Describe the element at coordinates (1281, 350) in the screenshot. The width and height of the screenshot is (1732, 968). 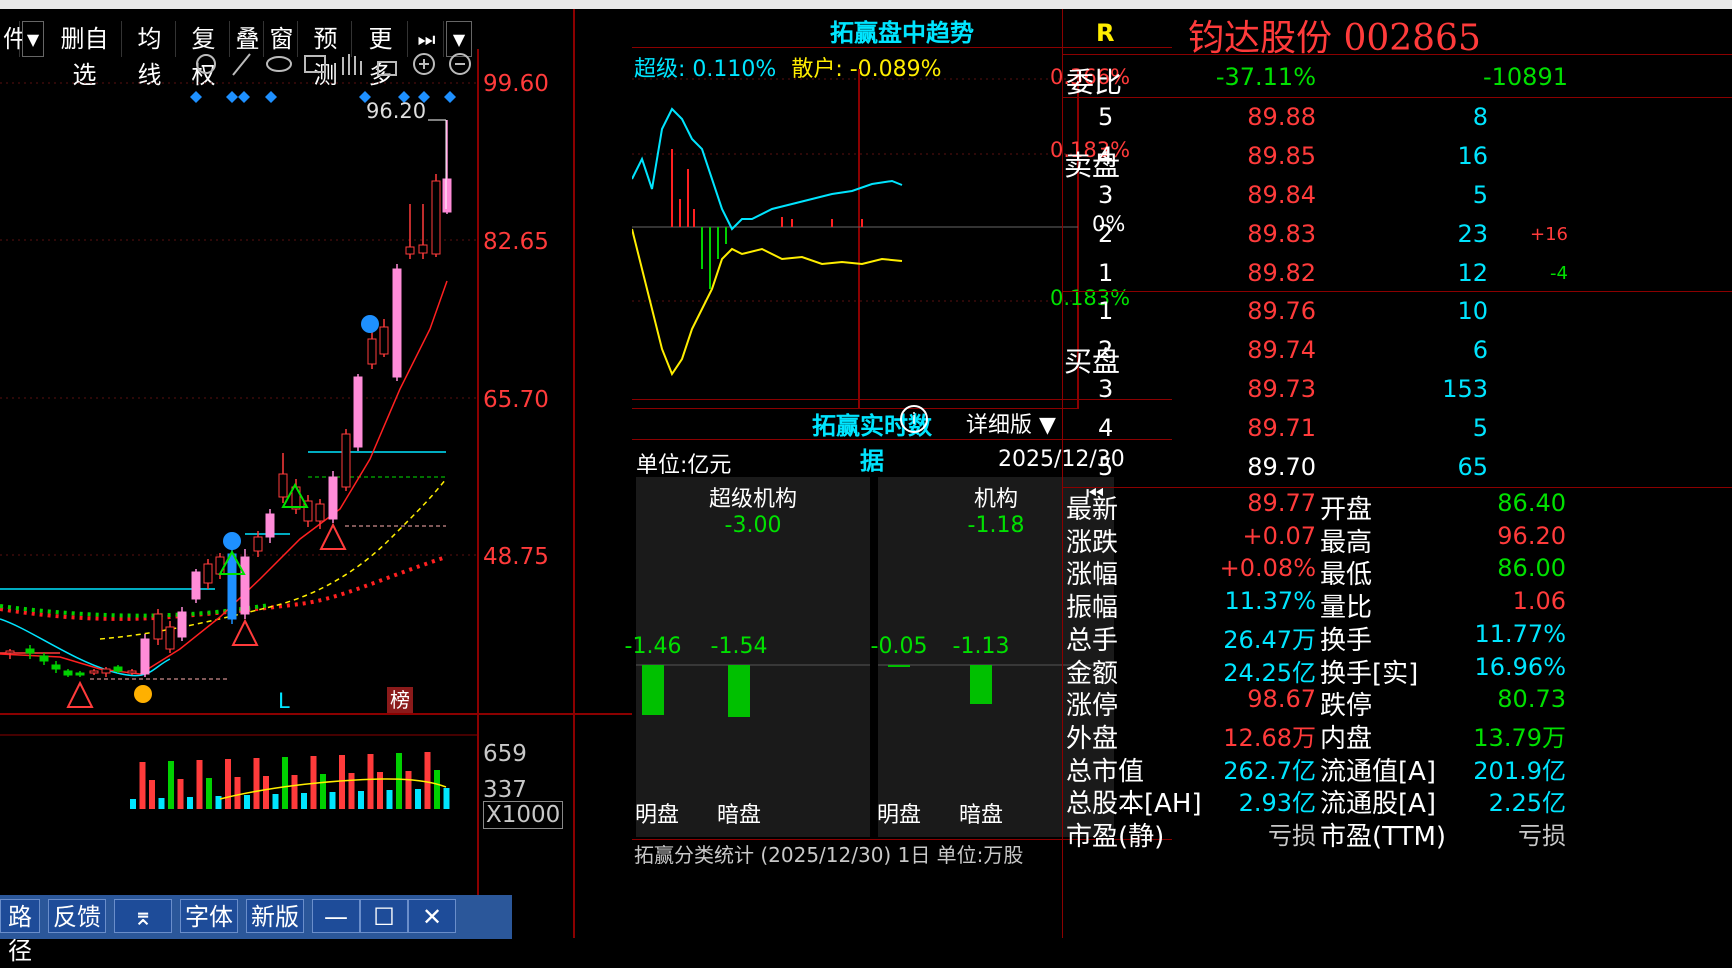
I see `buy-price: 89.74` at that location.